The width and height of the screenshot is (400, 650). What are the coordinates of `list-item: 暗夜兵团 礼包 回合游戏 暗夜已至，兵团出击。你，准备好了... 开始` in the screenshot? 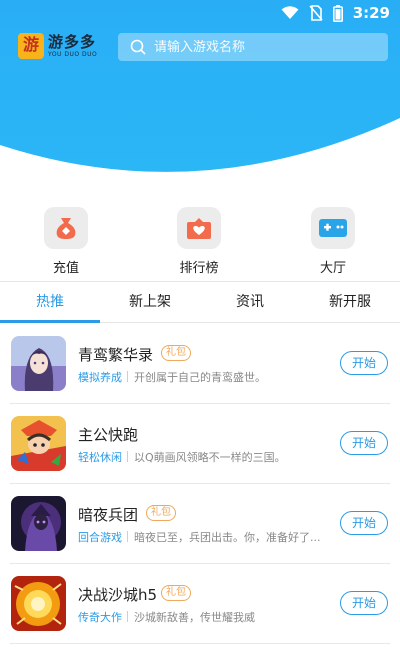 It's located at (200, 524).